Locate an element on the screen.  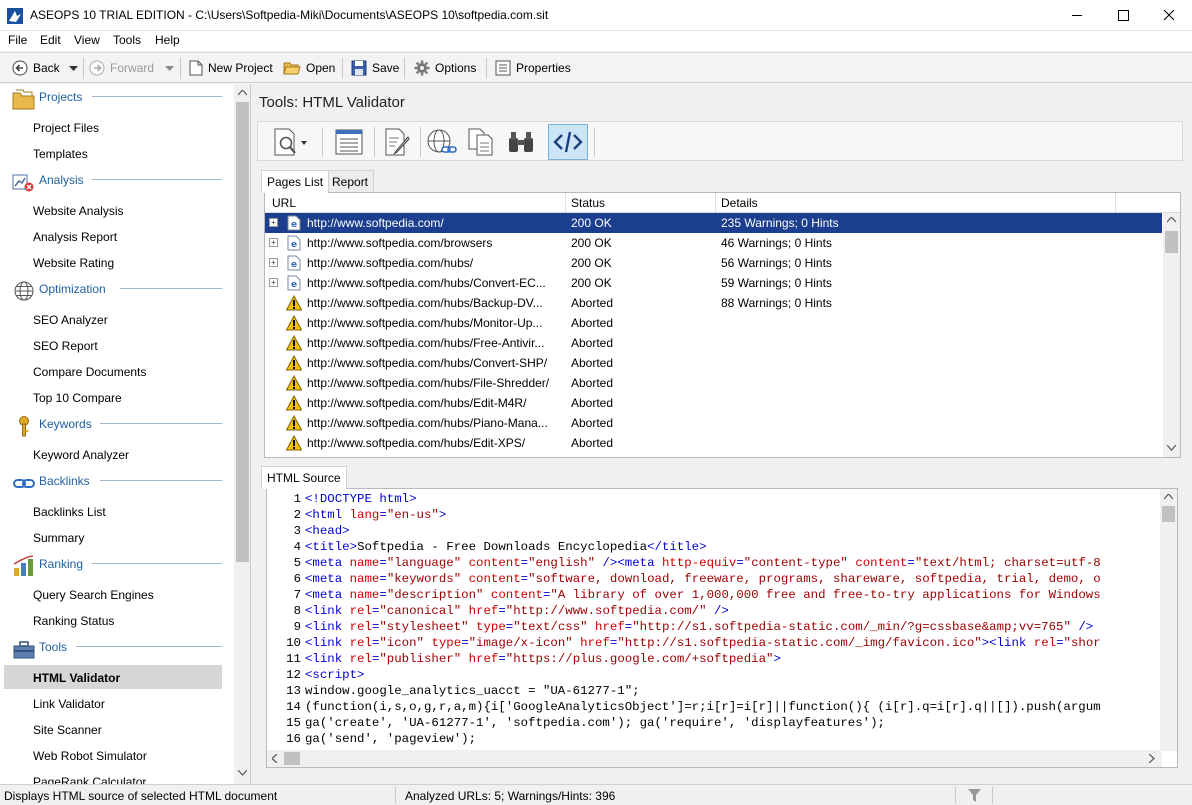
row-status: Aborted is located at coordinates (592, 303).